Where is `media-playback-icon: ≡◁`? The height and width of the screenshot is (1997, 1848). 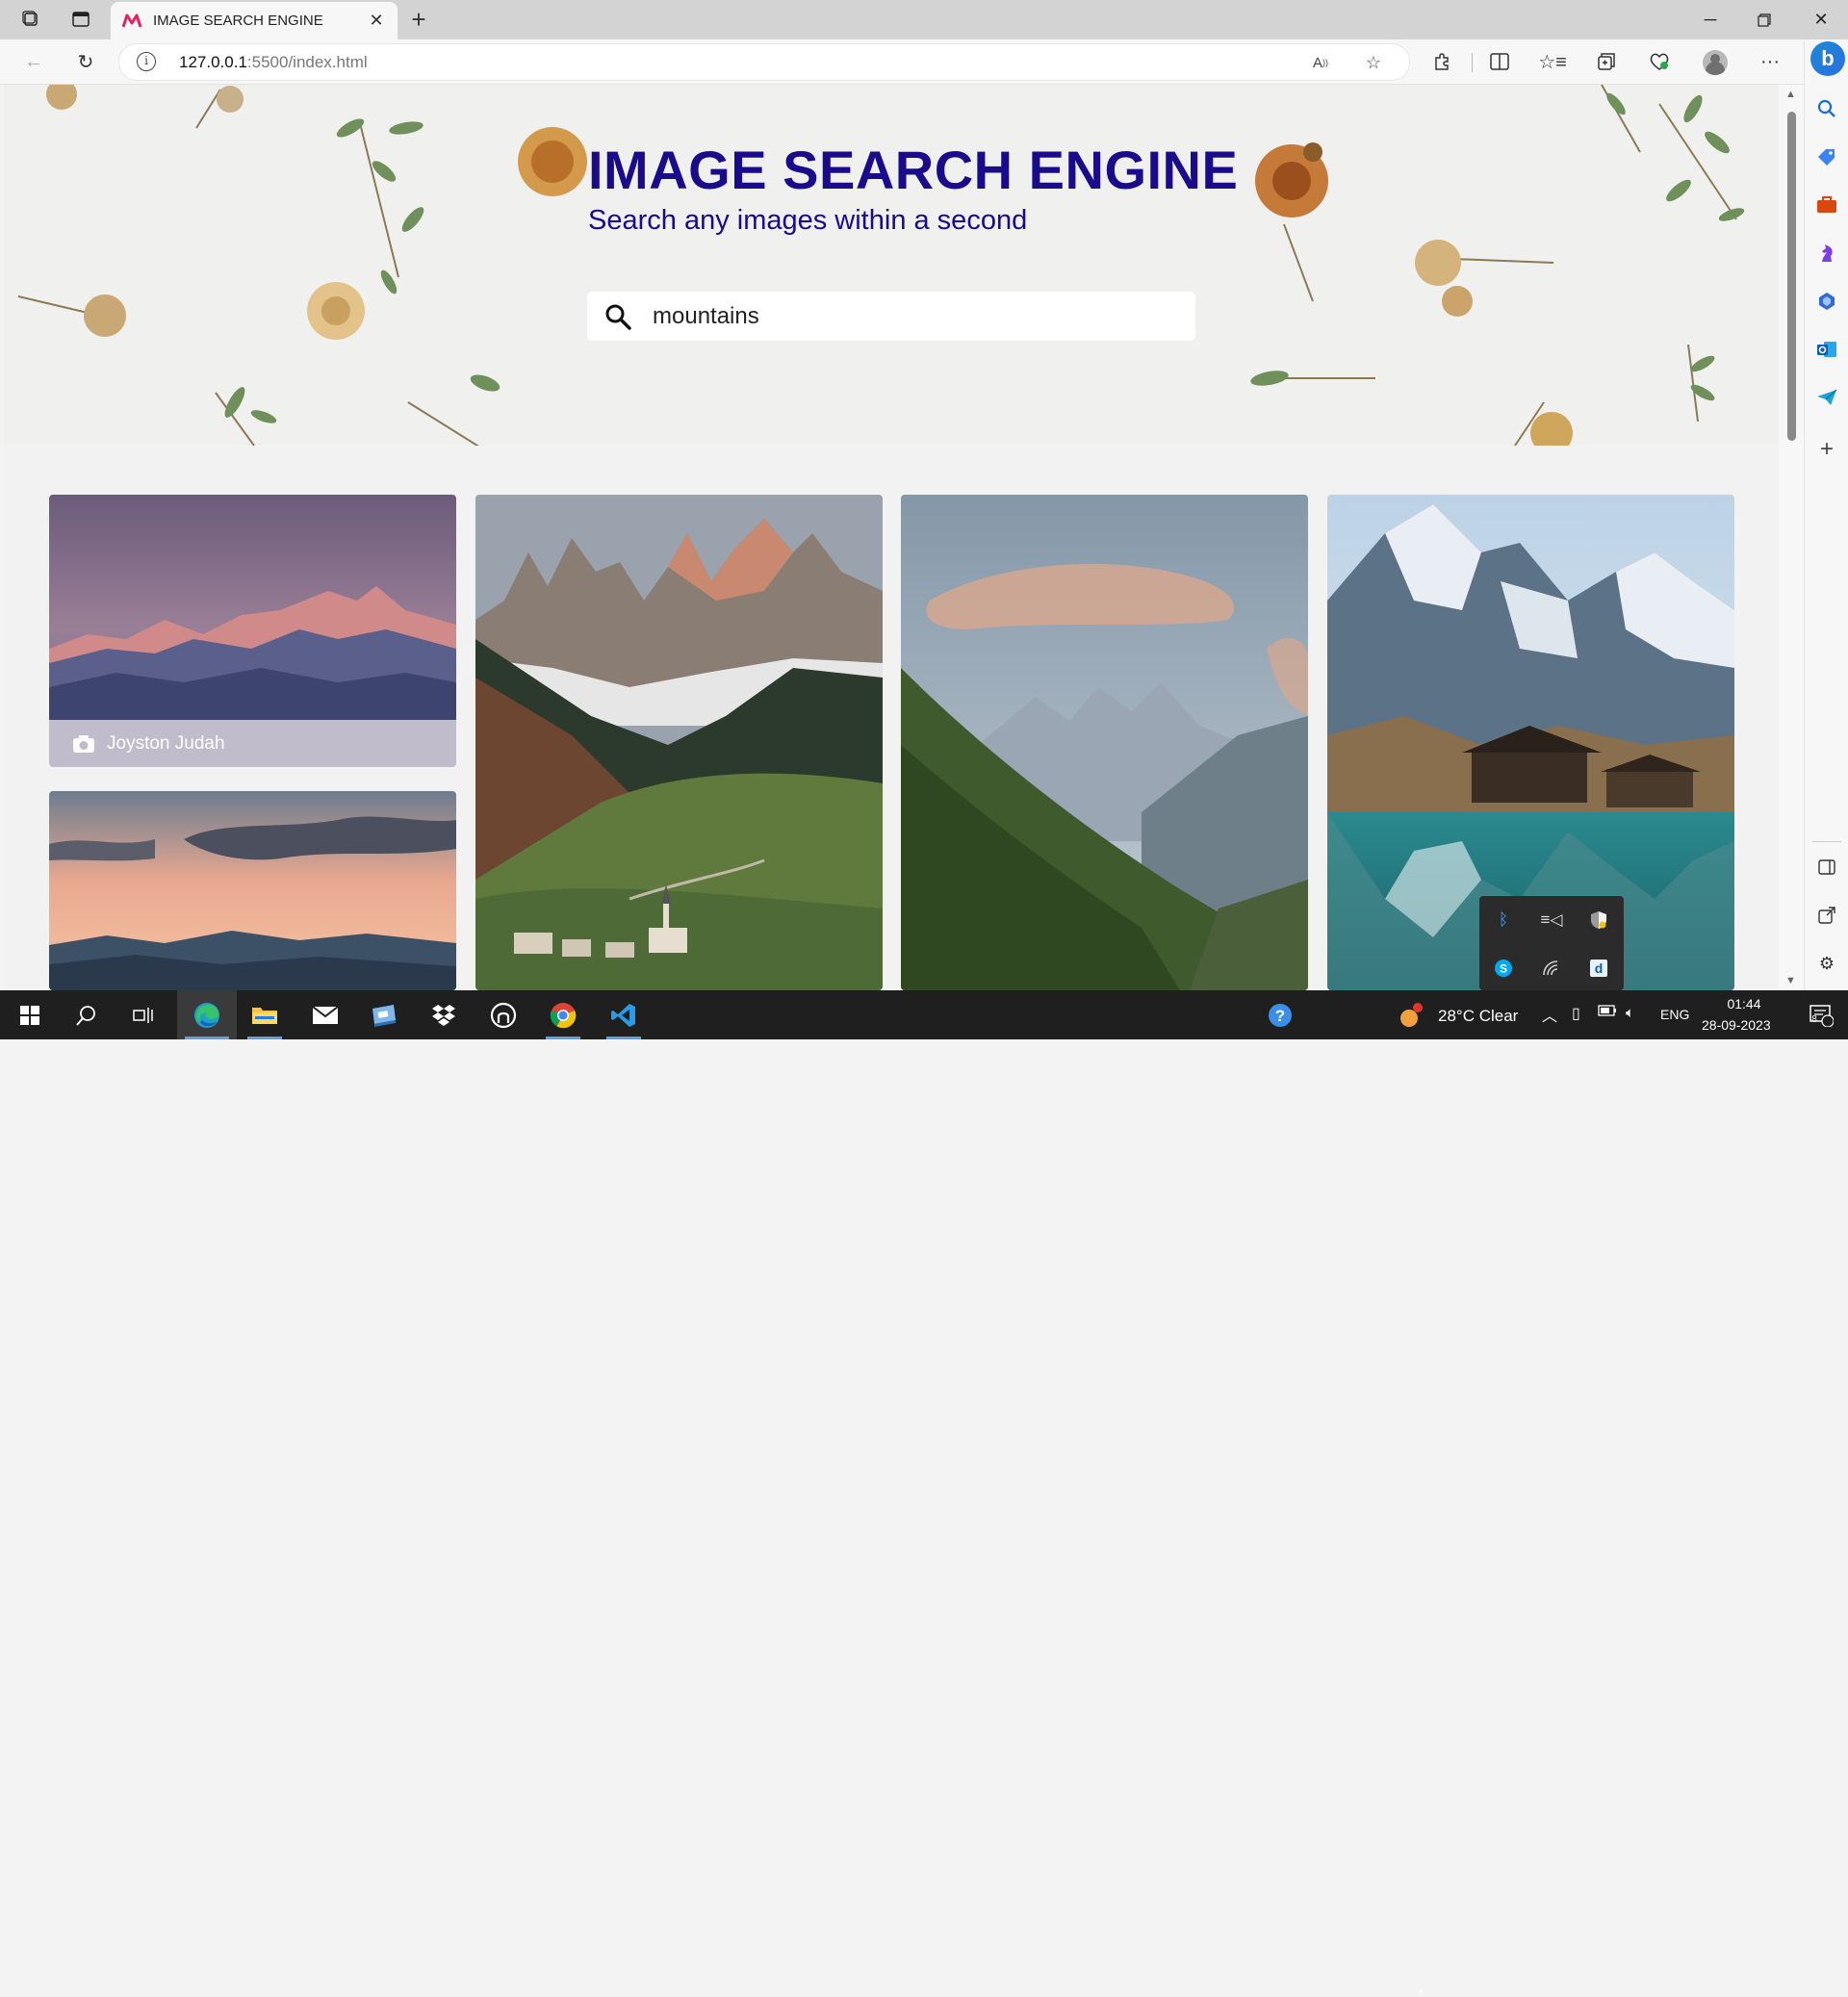
media-playback-icon: ≡◁ is located at coordinates (1551, 921).